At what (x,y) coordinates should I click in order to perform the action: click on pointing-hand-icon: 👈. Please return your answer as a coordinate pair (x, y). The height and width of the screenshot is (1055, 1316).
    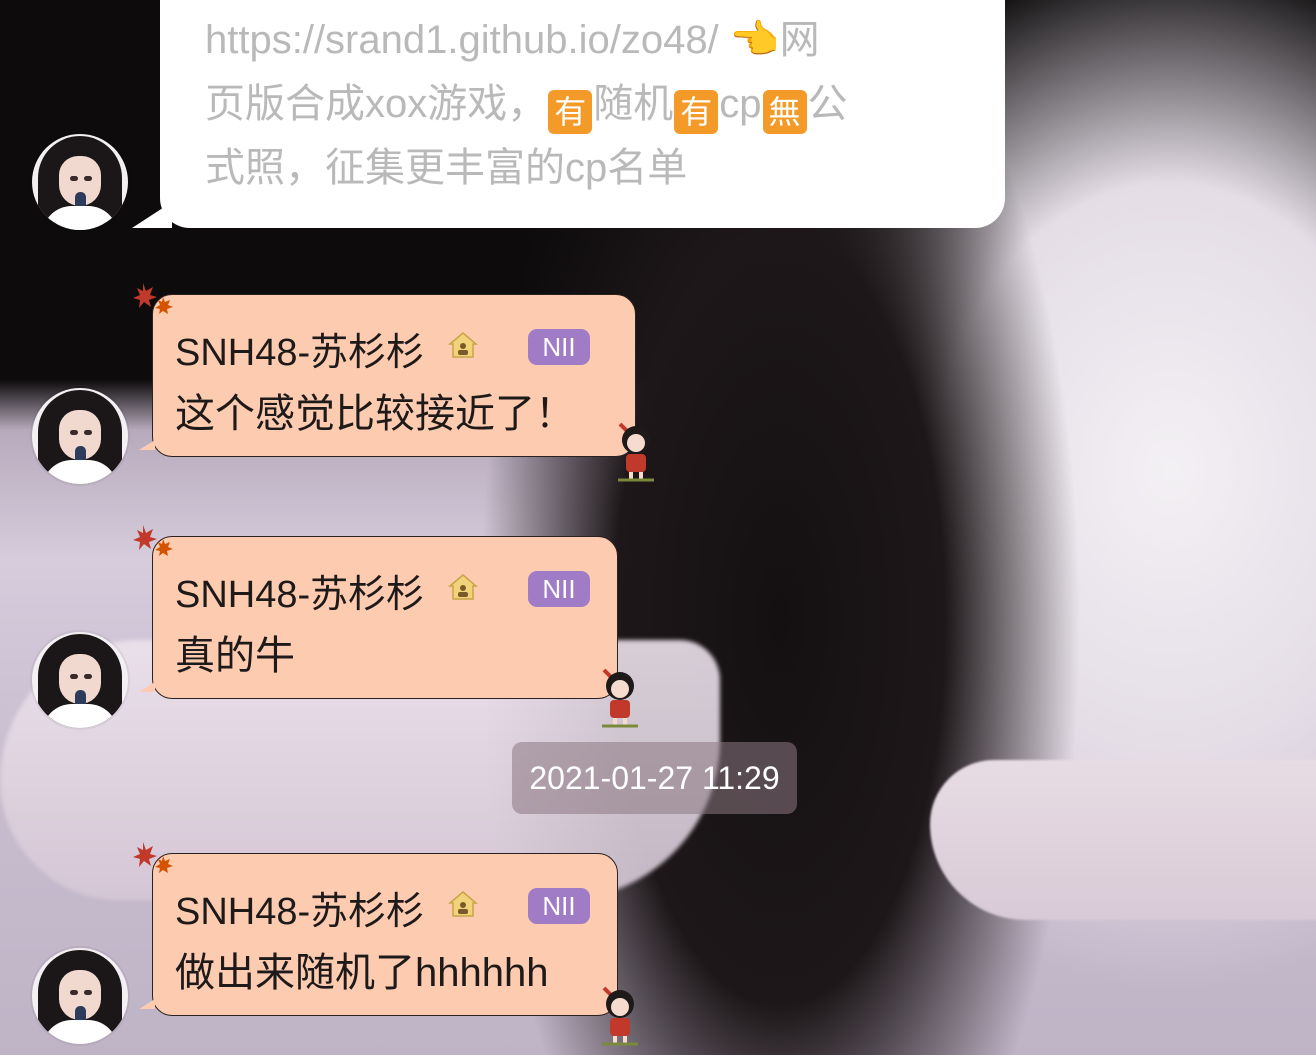
    Looking at the image, I should click on (754, 40).